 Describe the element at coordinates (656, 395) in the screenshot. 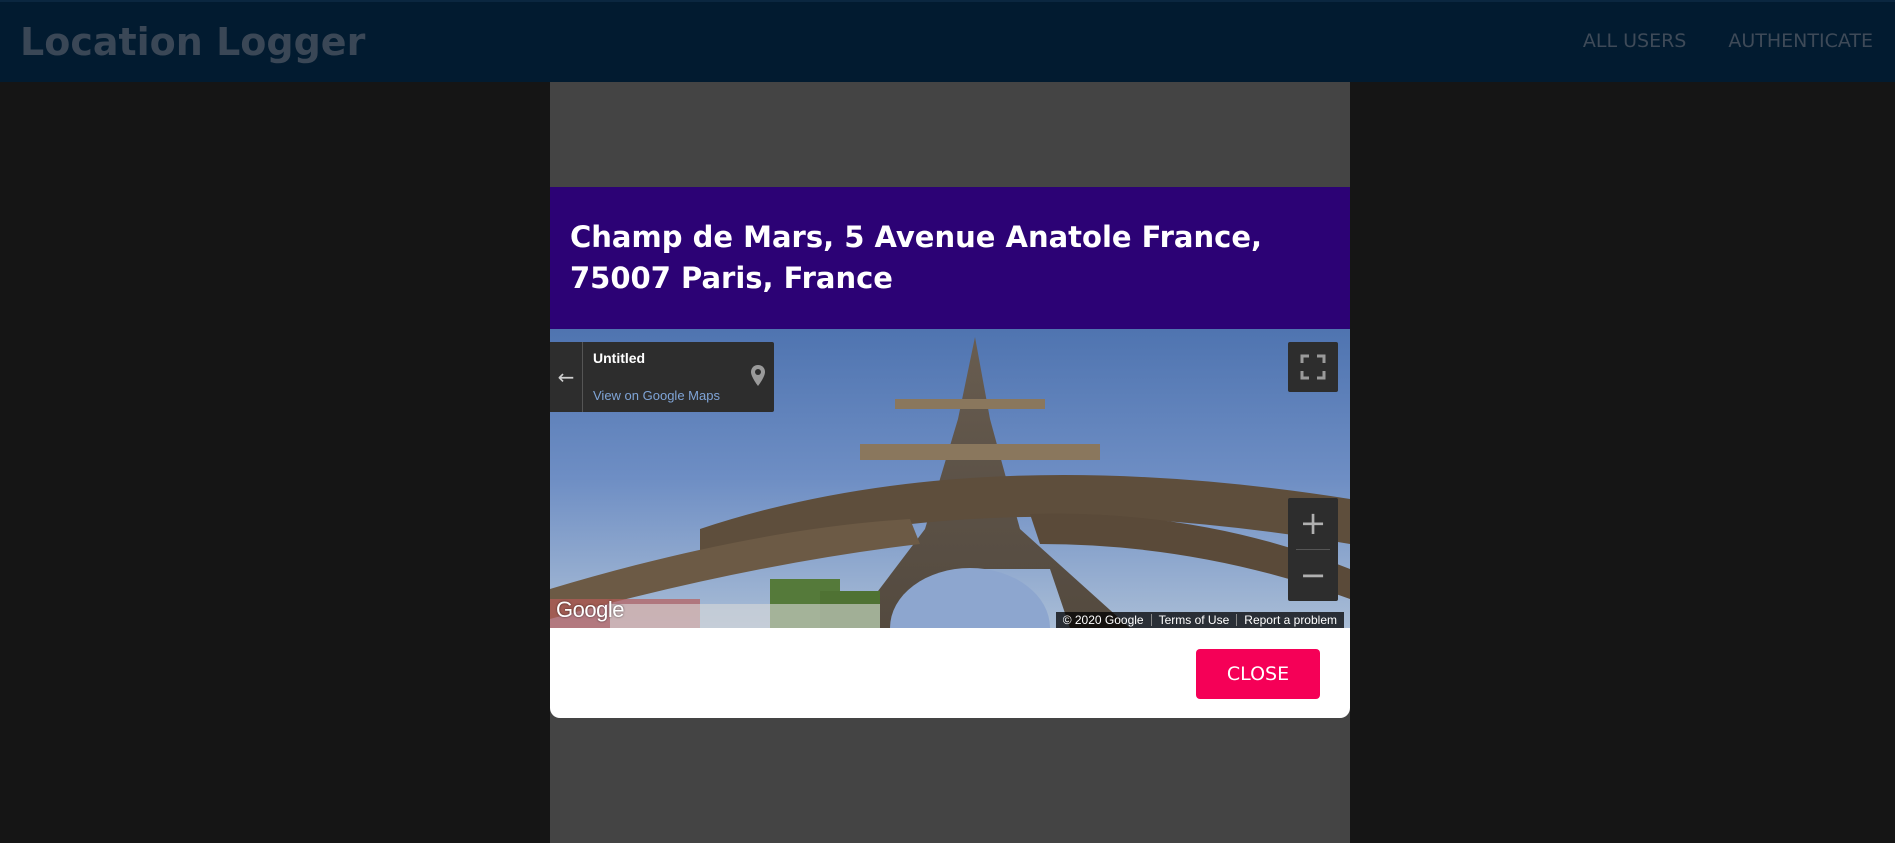

I see `view-on-google-maps-link: View on Google Maps` at that location.